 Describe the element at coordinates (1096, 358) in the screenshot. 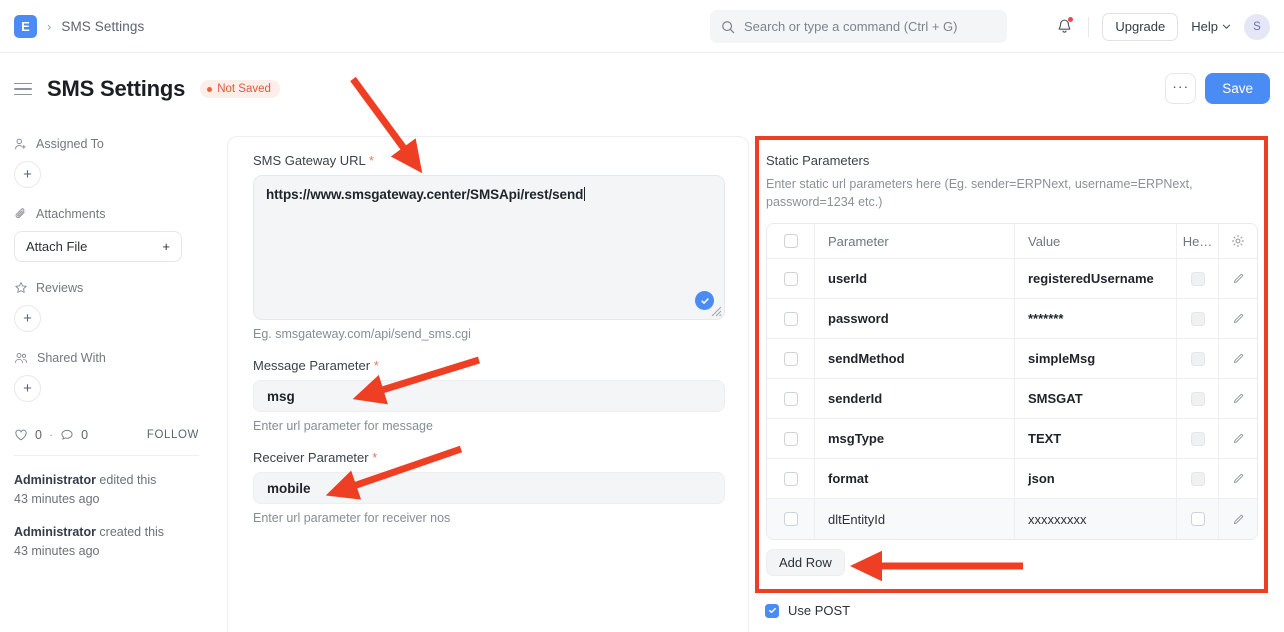

I see `row-value: simpleMsg` at that location.